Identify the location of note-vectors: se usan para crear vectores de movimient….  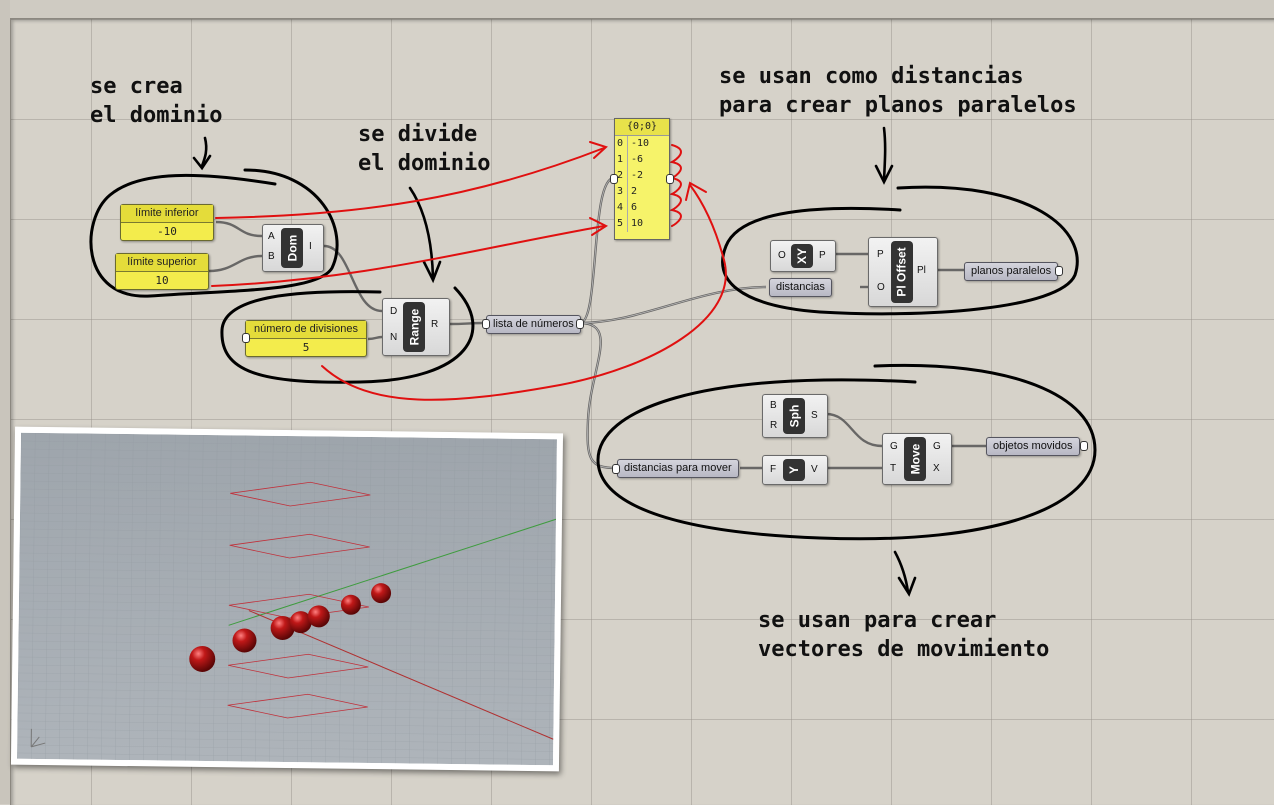
(903, 635).